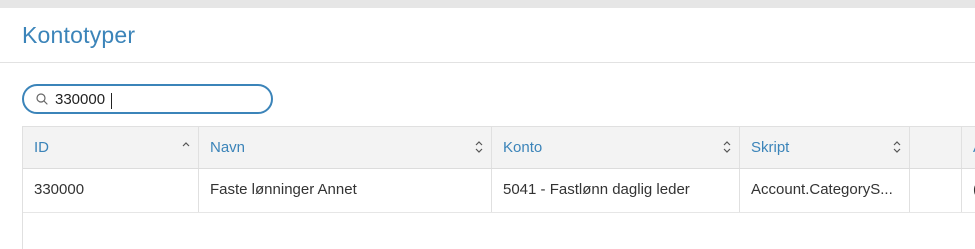 Image resolution: width=975 pixels, height=249 pixels. I want to click on search-box, so click(147, 99).